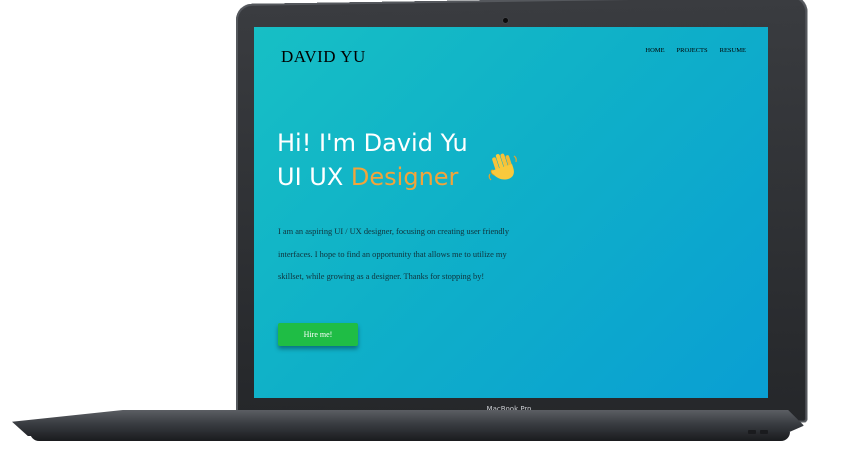 The width and height of the screenshot is (853, 475). Describe the element at coordinates (503, 167) in the screenshot. I see `waving-hand-icon` at that location.